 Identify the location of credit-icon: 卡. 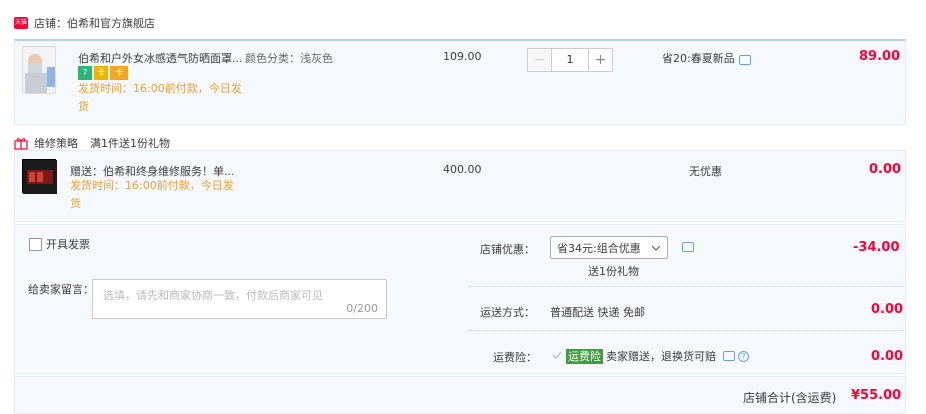
(101, 73).